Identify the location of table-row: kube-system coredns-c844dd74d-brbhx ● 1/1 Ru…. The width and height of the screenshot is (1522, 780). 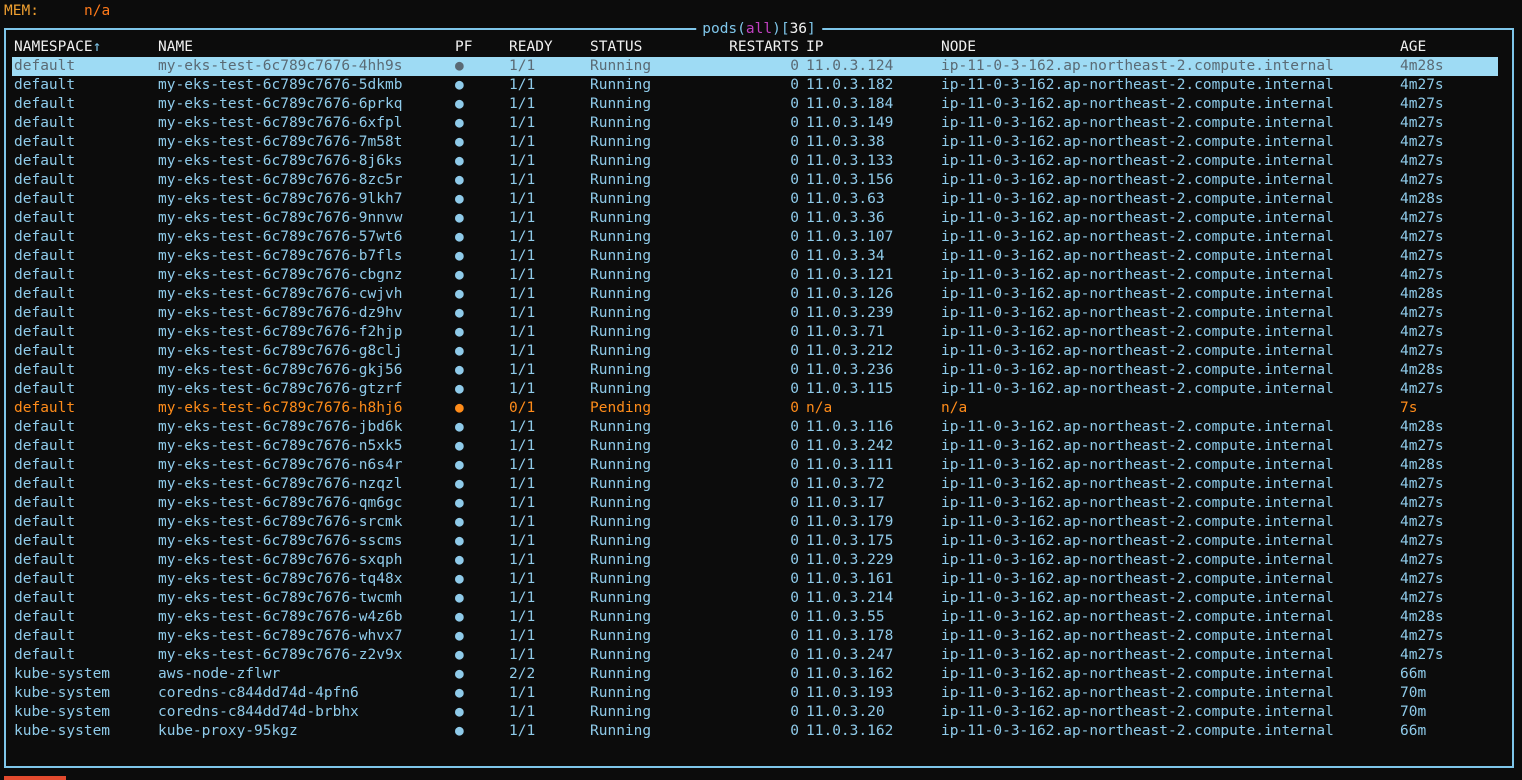
(755, 712).